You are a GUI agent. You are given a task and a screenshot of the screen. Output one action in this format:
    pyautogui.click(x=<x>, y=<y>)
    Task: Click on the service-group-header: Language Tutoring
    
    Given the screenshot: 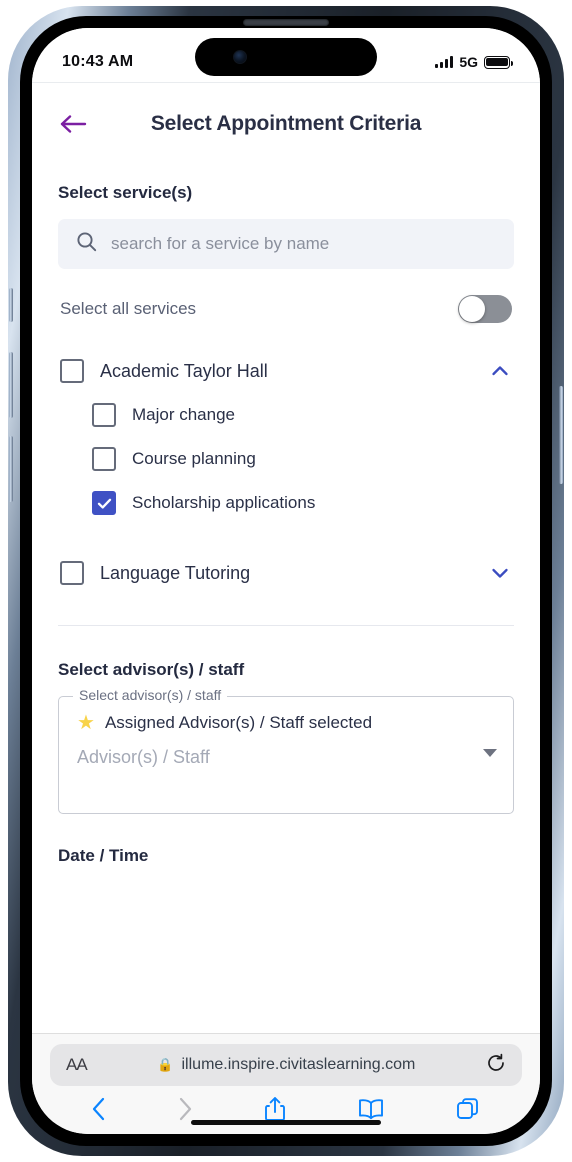 What is the action you would take?
    pyautogui.click(x=286, y=573)
    